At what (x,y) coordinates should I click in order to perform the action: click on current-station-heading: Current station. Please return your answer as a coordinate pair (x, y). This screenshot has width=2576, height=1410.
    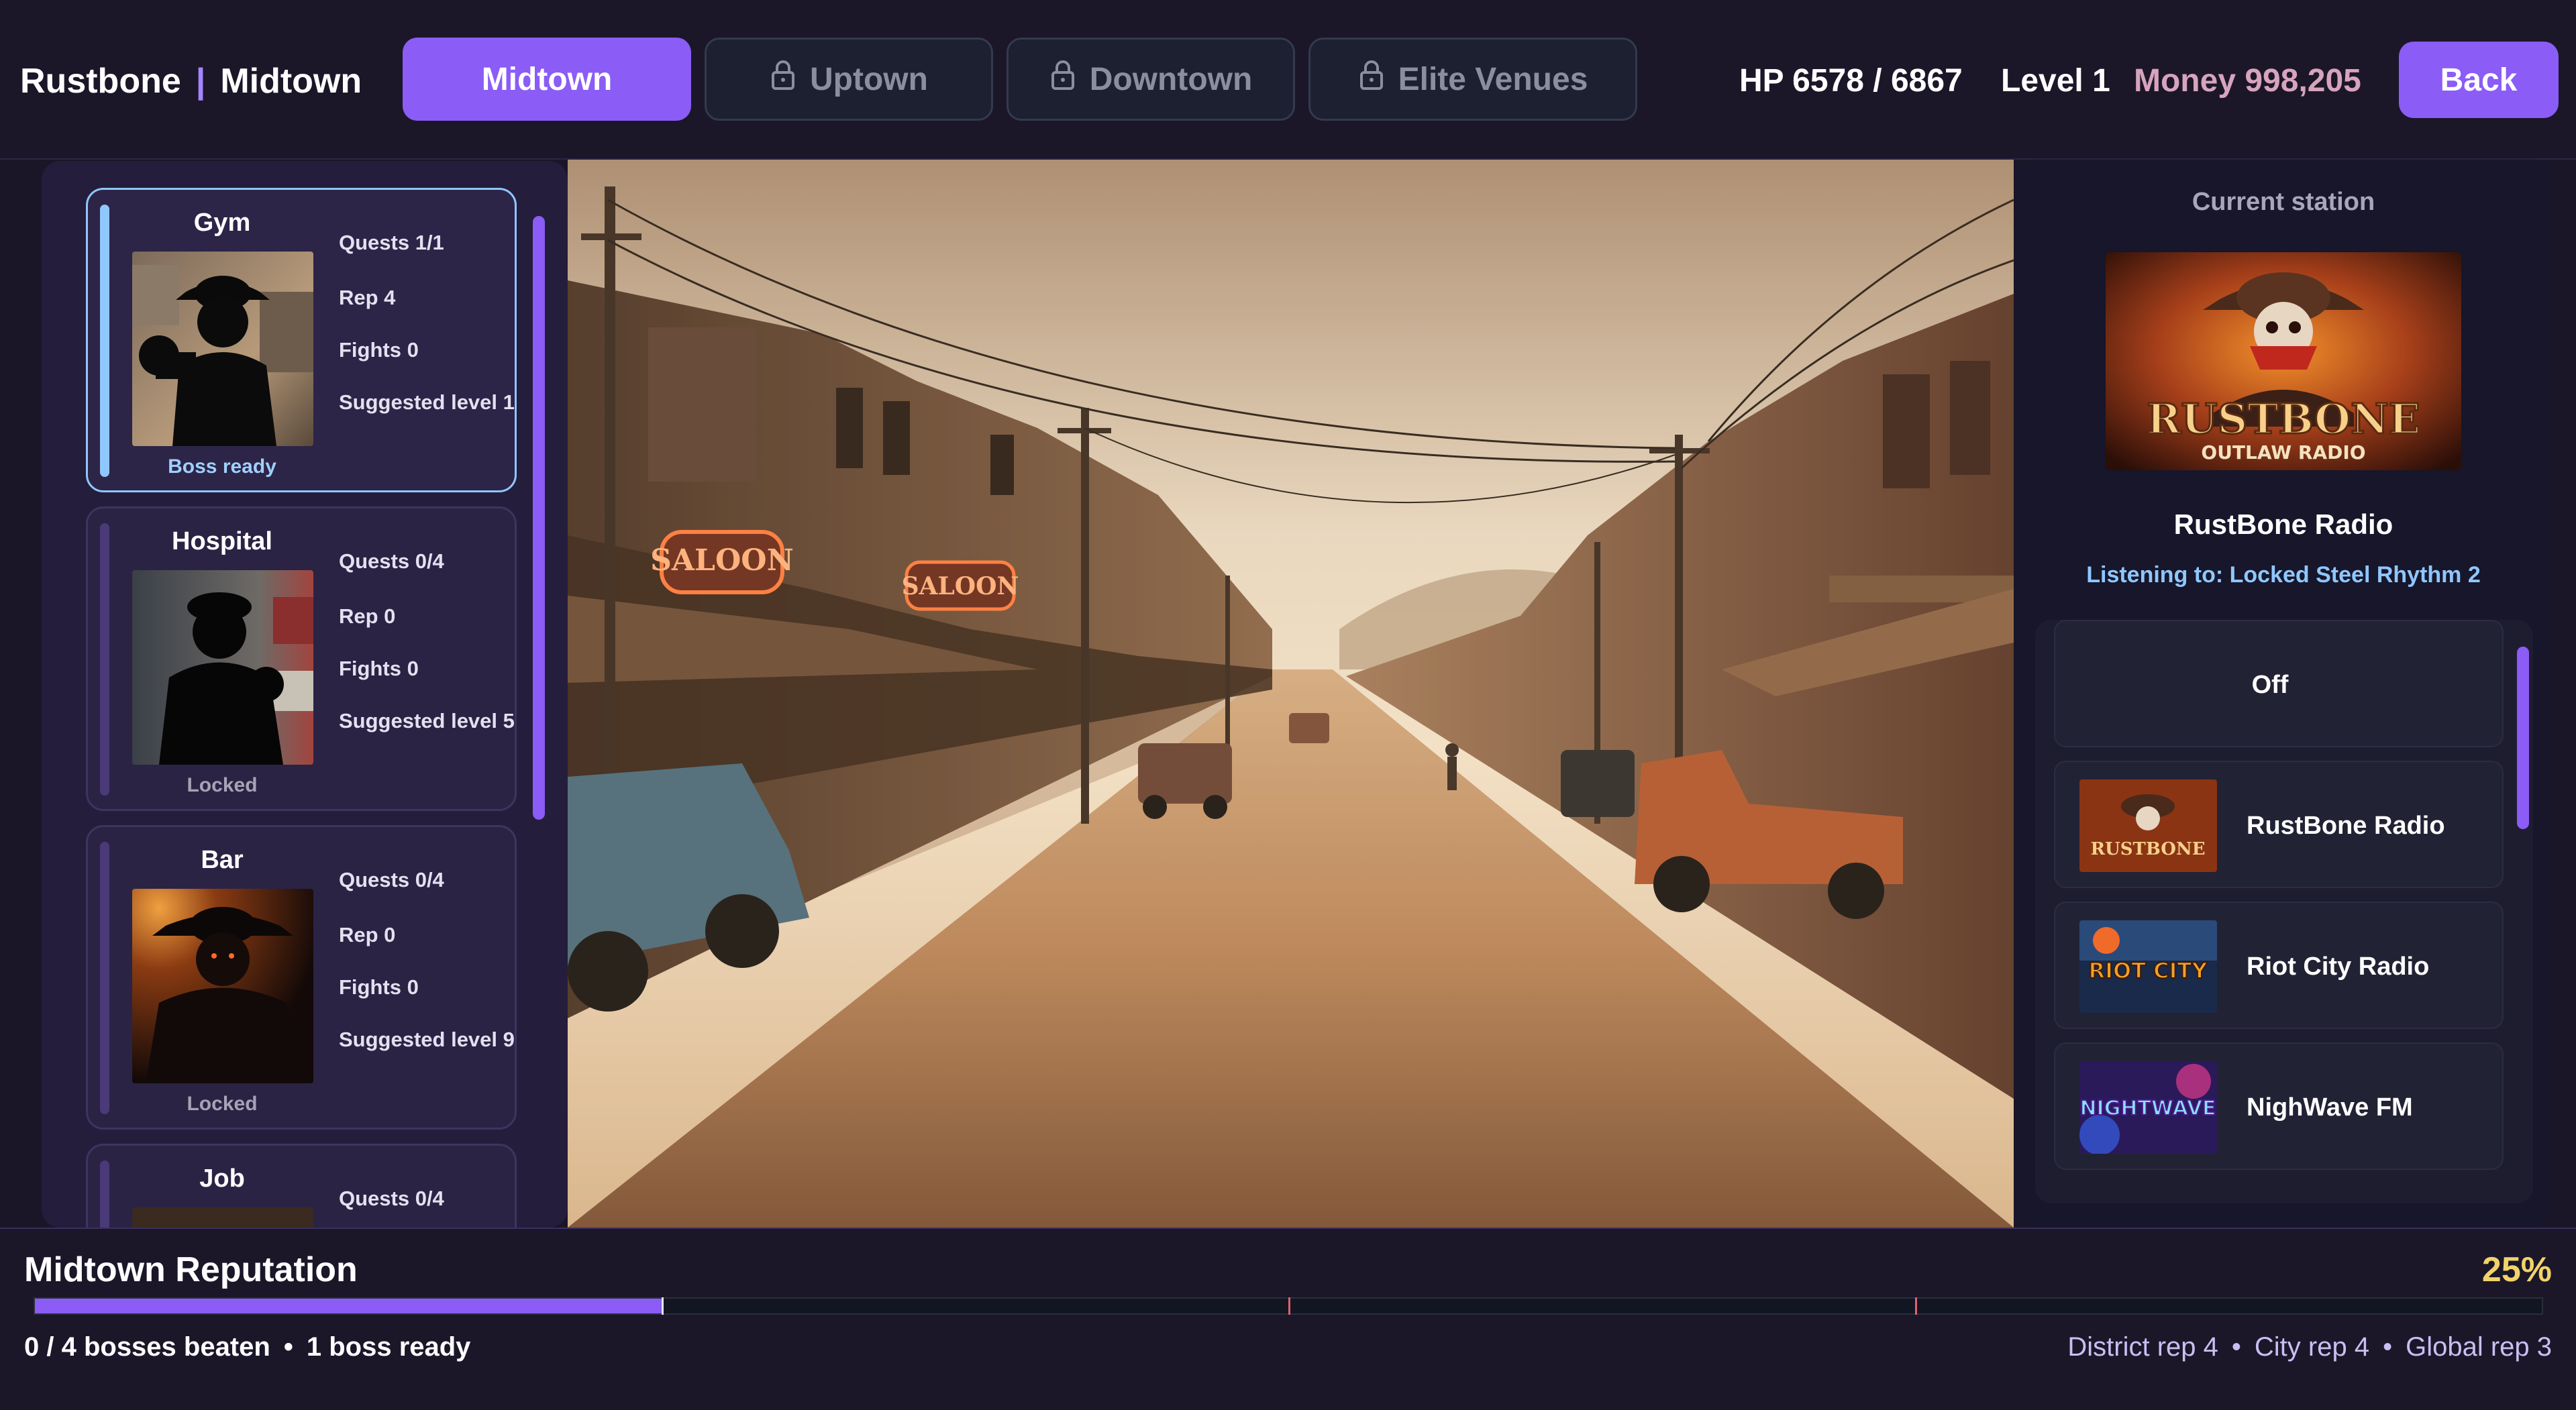
    Looking at the image, I should click on (2283, 202).